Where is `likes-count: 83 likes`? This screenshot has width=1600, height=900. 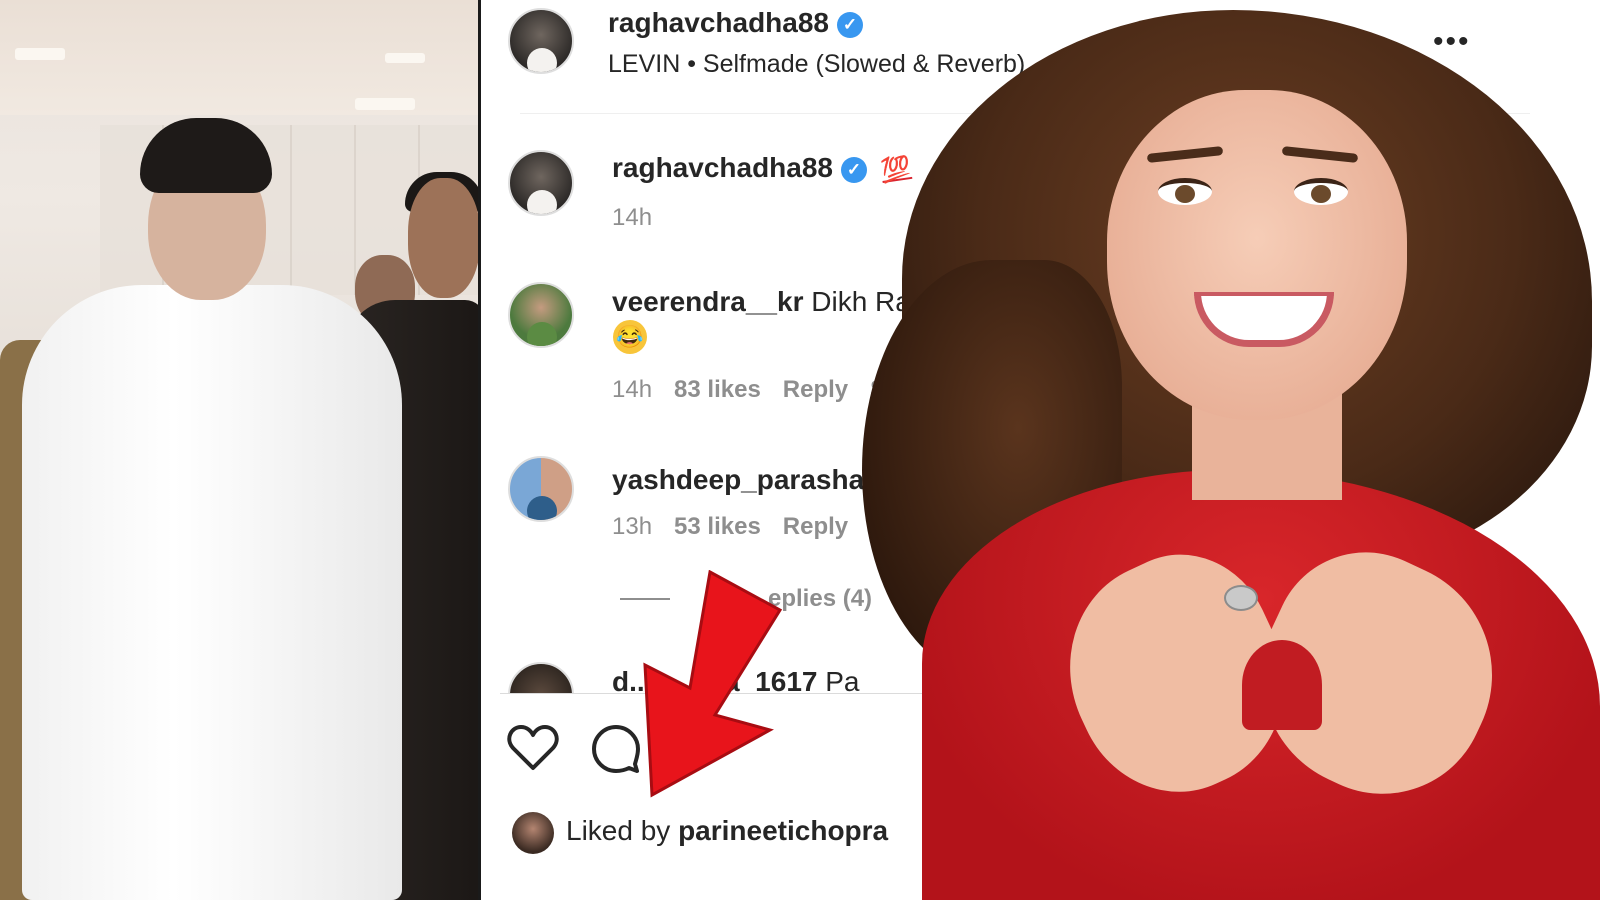 likes-count: 83 likes is located at coordinates (717, 389).